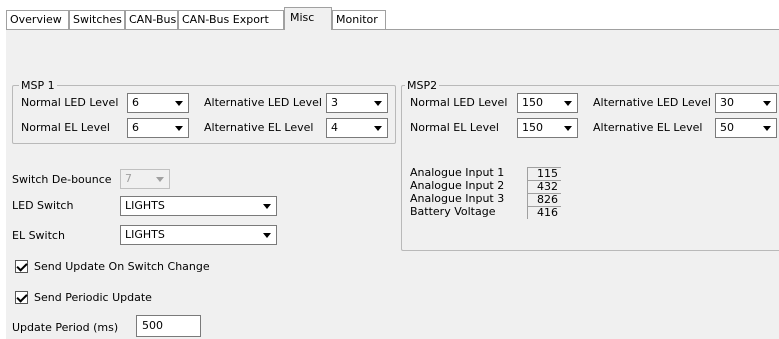 This screenshot has width=779, height=339. What do you see at coordinates (334, 102) in the screenshot?
I see `msp1-alt-led-value: 3` at bounding box center [334, 102].